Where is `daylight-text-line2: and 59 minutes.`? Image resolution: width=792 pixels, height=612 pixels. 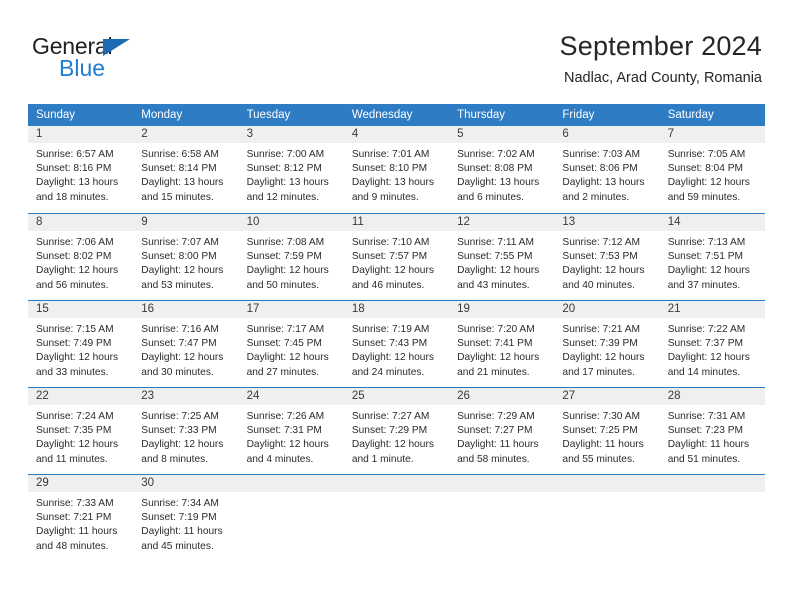 daylight-text-line2: and 59 minutes. is located at coordinates (704, 197).